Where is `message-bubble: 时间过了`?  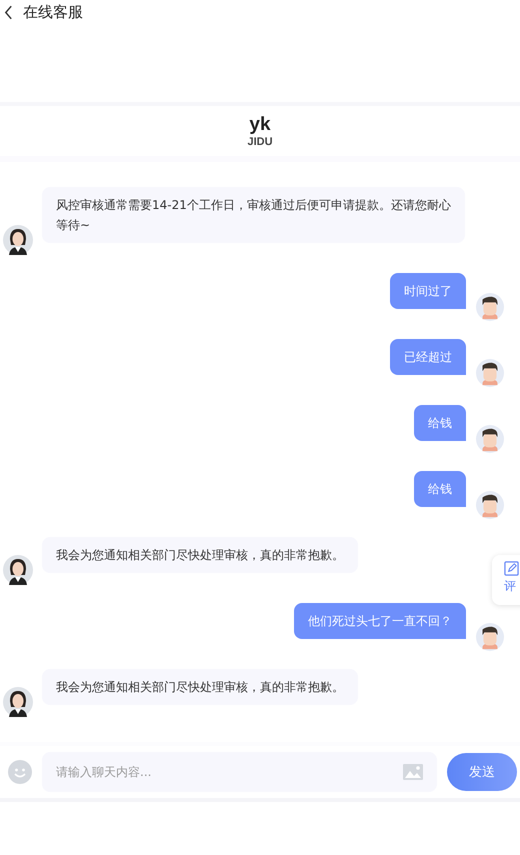
message-bubble: 时间过了 is located at coordinates (428, 291).